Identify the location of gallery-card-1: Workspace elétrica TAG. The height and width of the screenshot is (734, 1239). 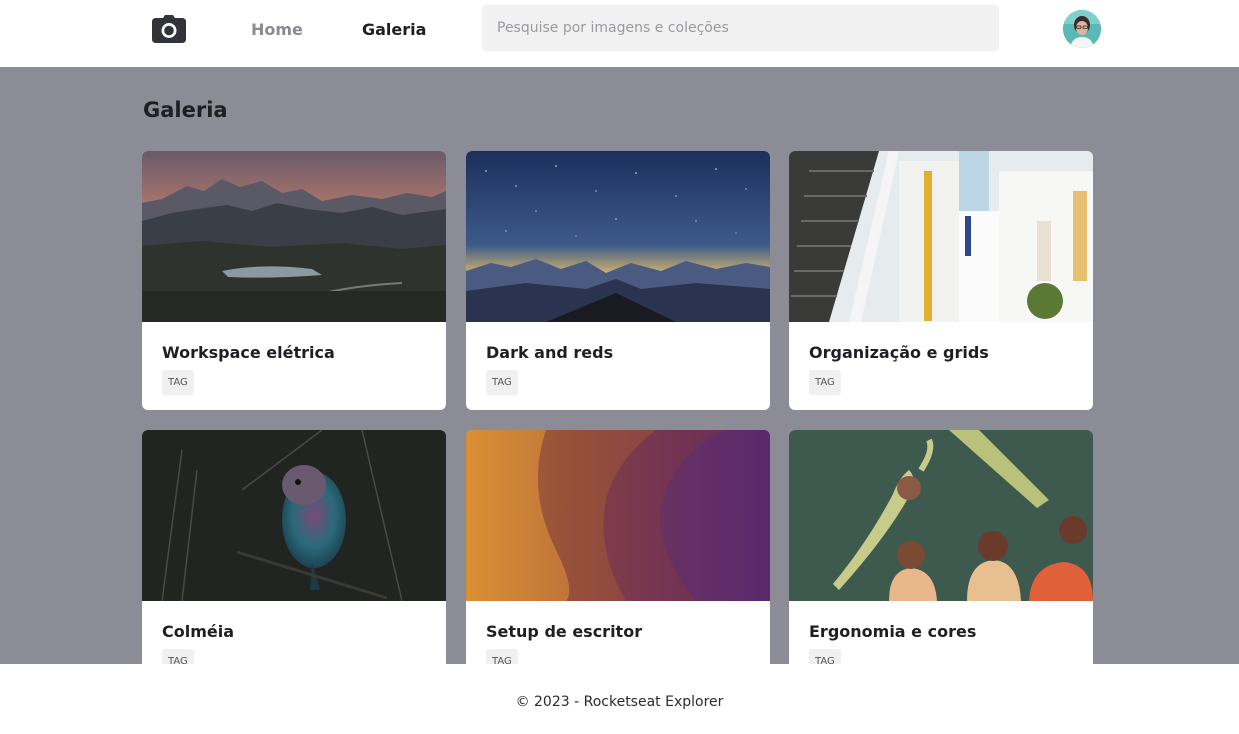
(294, 280).